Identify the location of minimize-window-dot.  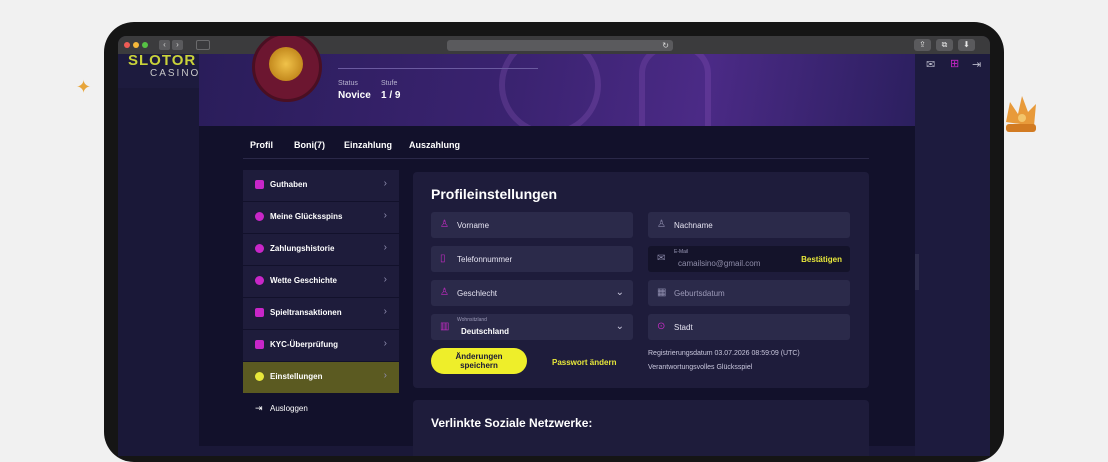
(136, 45).